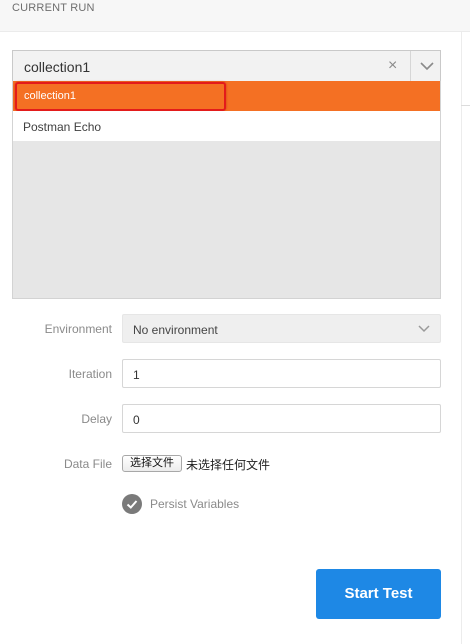  Describe the element at coordinates (120, 96) in the screenshot. I see `annotation-highlight-box` at that location.